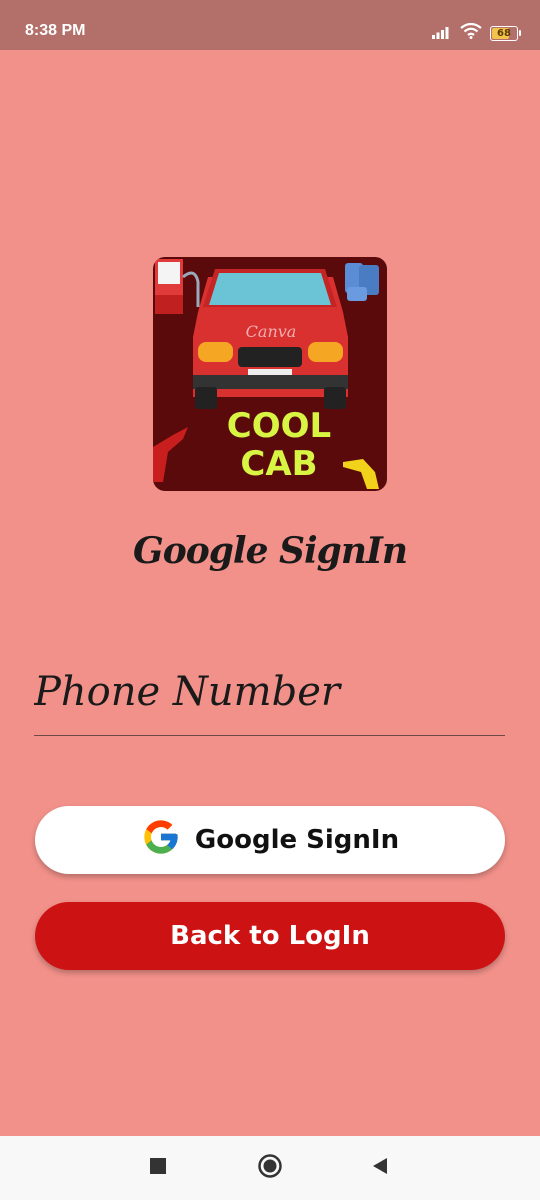 Image resolution: width=540 pixels, height=1200 pixels. I want to click on wifi-icon, so click(471, 32).